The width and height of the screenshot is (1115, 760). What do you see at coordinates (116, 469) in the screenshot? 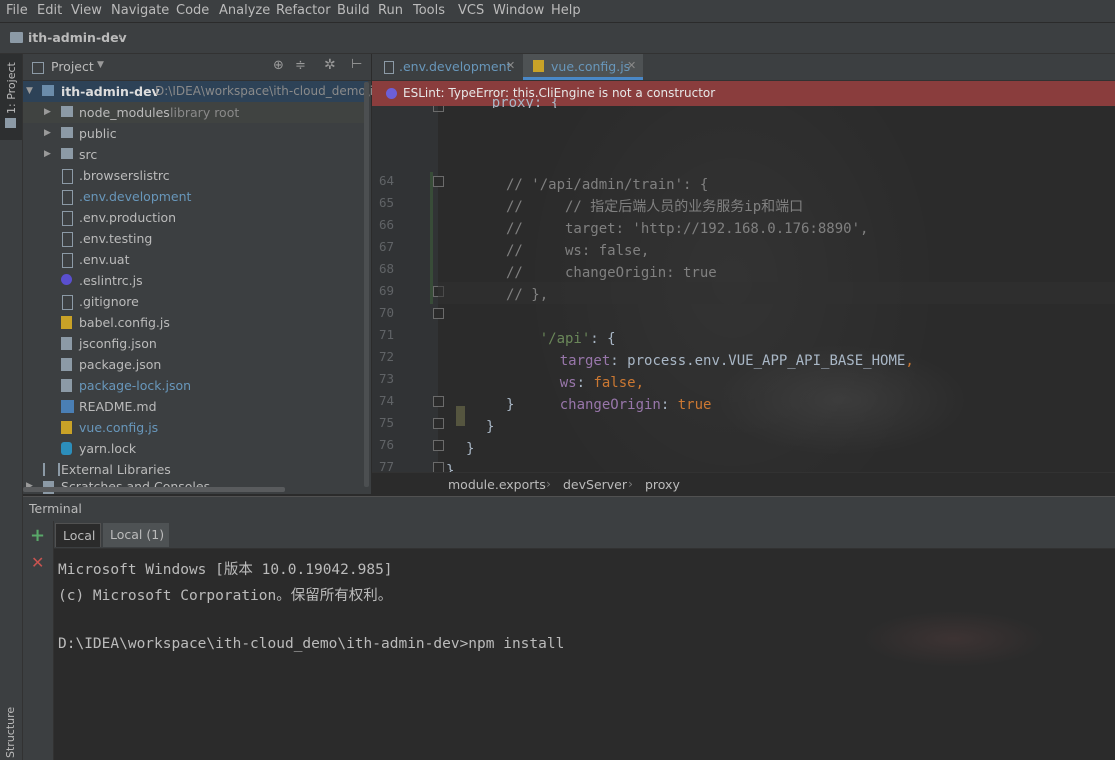
I see `tree-item-label: External Libraries` at bounding box center [116, 469].